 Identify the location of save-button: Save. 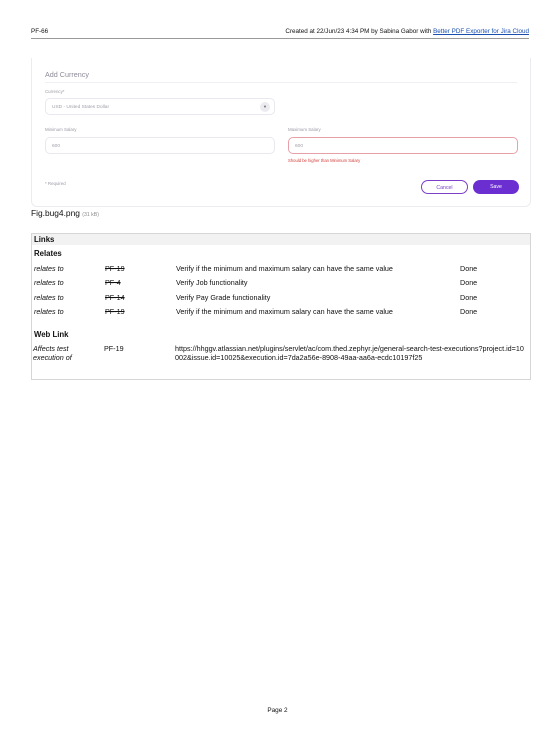
(496, 187).